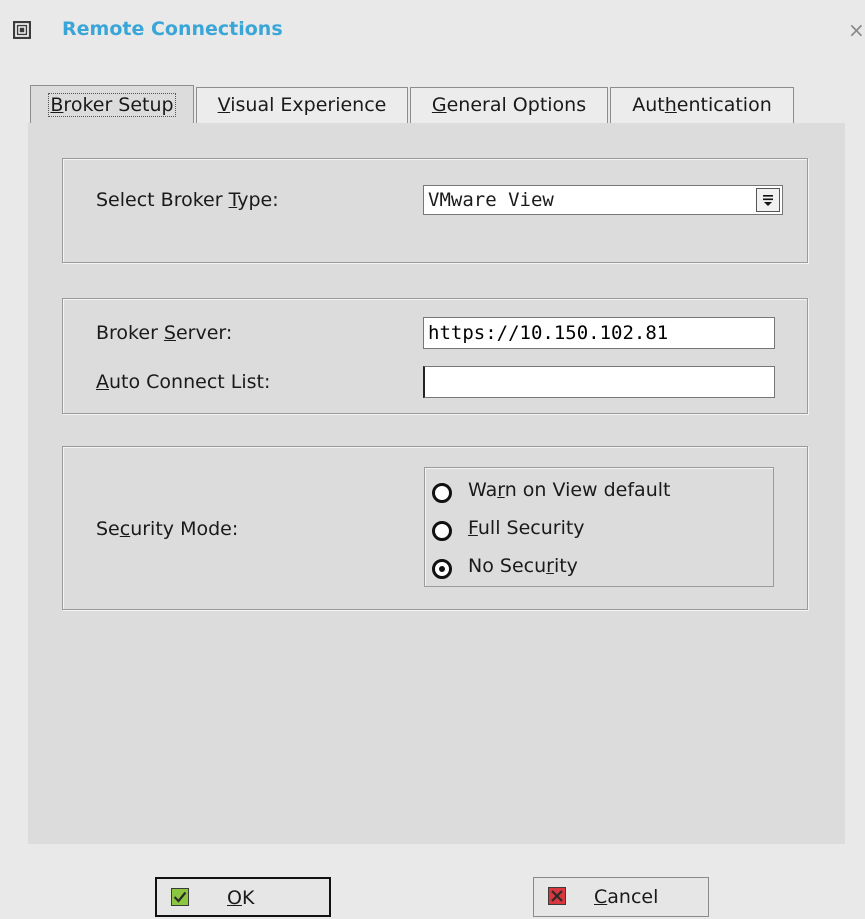 The width and height of the screenshot is (865, 919). I want to click on cancel-button: Cancel, so click(621, 897).